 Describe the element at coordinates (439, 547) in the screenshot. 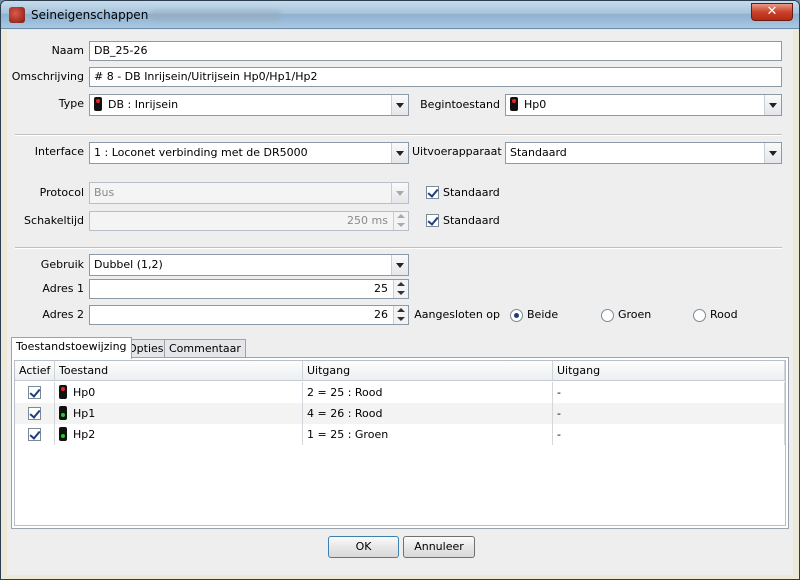

I see `cancel-button: Annuleer` at that location.